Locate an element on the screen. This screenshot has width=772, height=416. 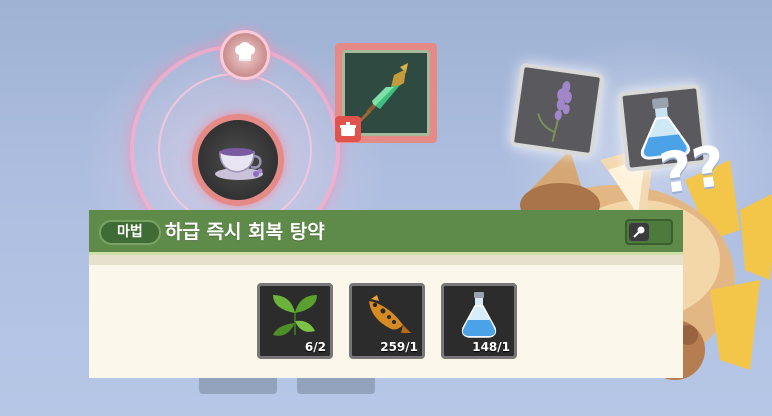
lavender-card is located at coordinates (557, 110).